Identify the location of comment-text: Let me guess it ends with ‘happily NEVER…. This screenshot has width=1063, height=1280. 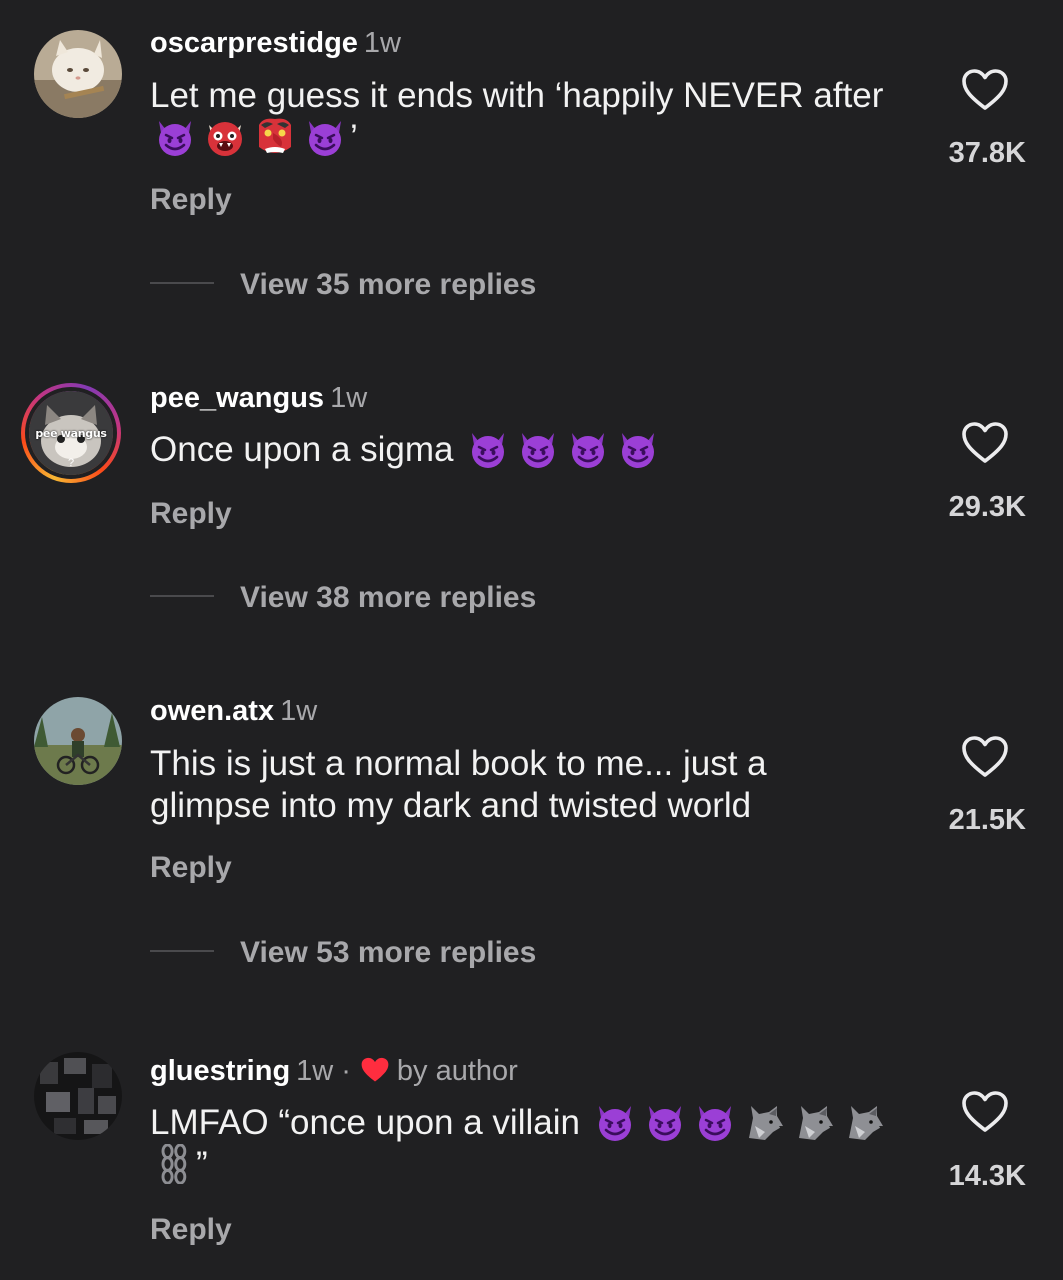
(530, 117).